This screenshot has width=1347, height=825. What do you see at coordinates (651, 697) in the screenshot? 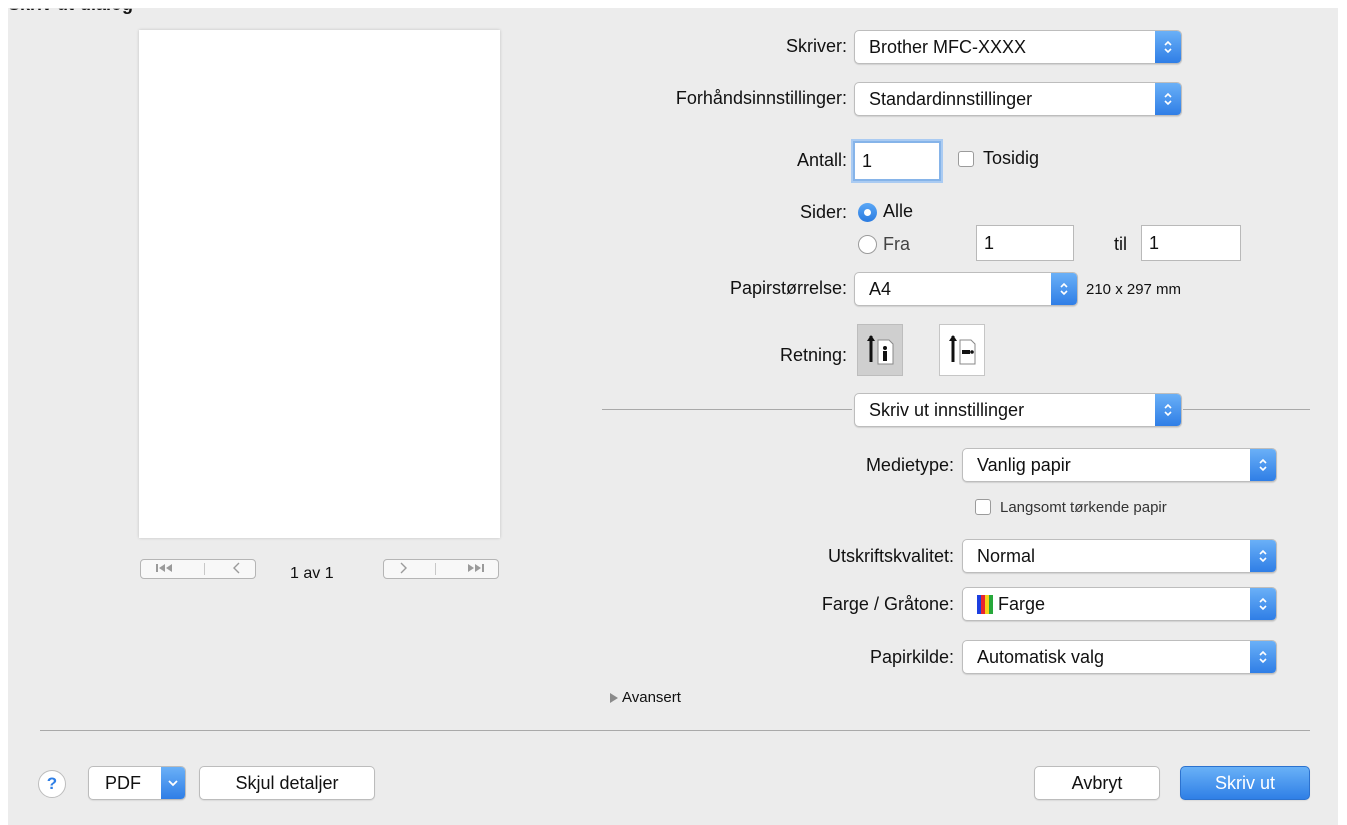
I see `advanced-label: Avansert` at bounding box center [651, 697].